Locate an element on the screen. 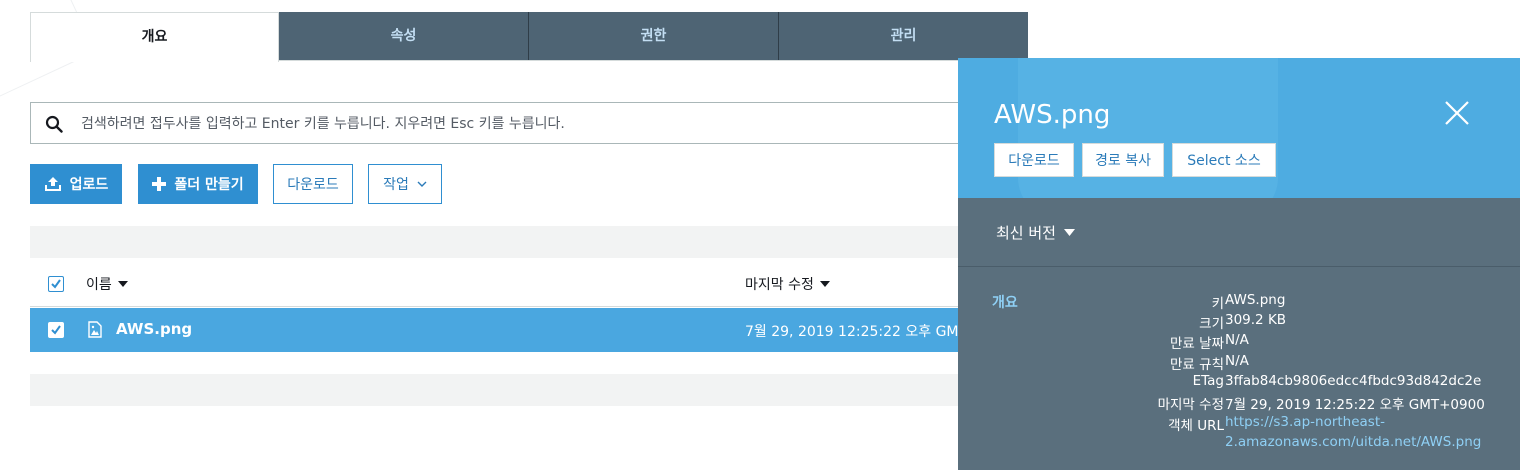 Image resolution: width=1520 pixels, height=470 pixels. panel-download-label: 다운로드 is located at coordinates (1034, 161).